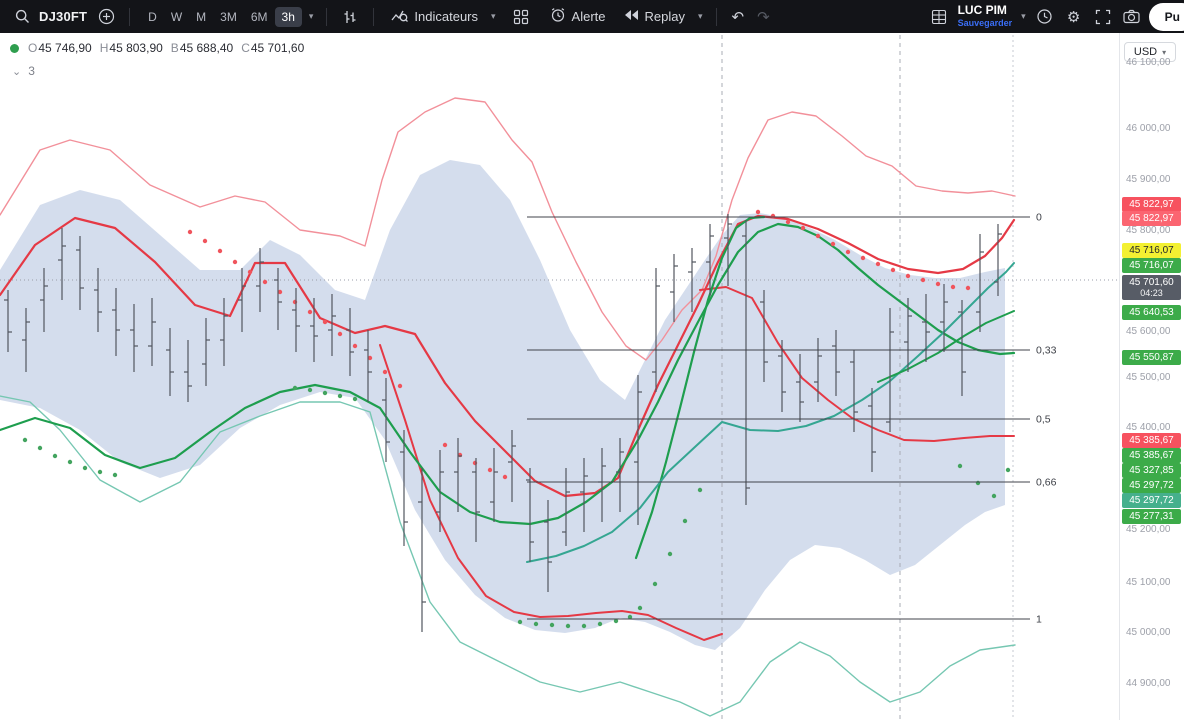 Image resolution: width=1184 pixels, height=720 pixels. I want to click on axis-price-label: 45 500,00, so click(1148, 377).